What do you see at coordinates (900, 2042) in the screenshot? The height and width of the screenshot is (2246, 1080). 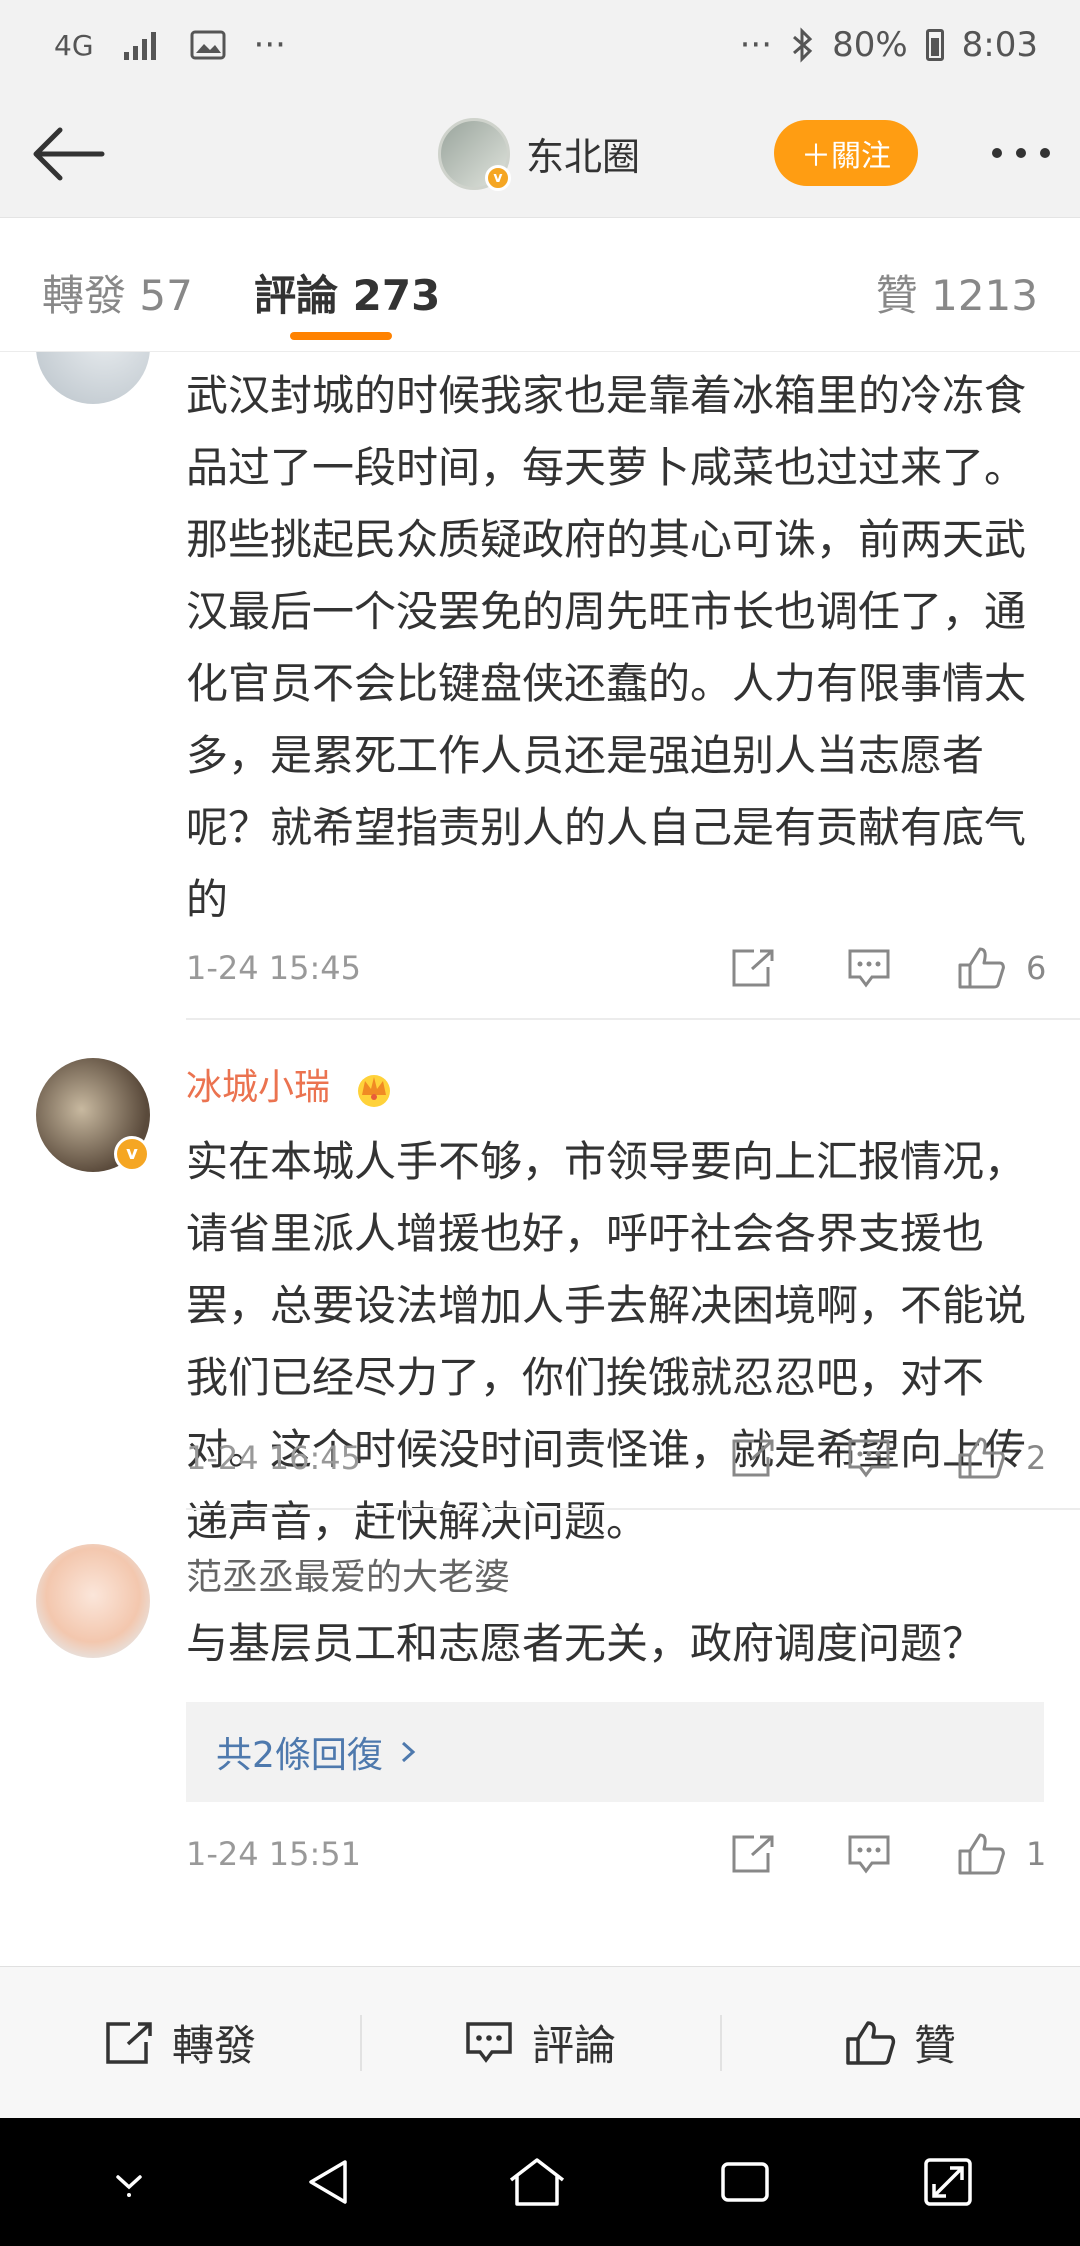 I see `like-post-button: 贊` at bounding box center [900, 2042].